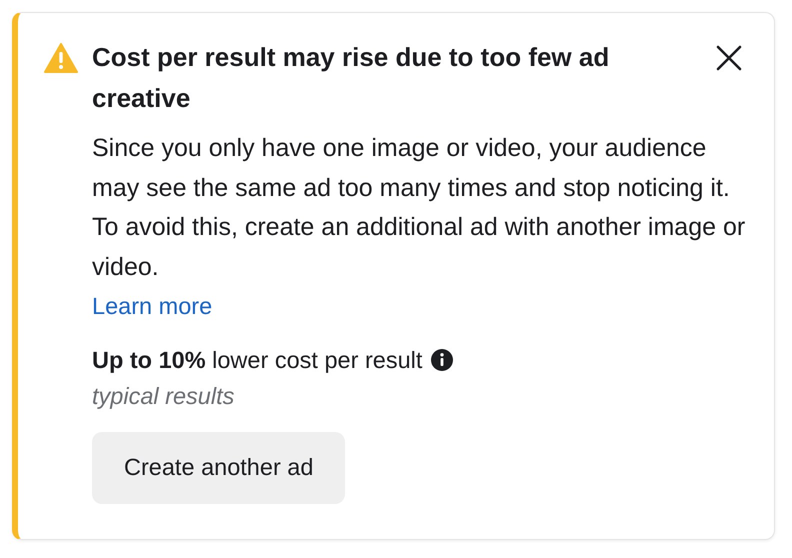  What do you see at coordinates (163, 396) in the screenshot?
I see `note-text: typical results` at bounding box center [163, 396].